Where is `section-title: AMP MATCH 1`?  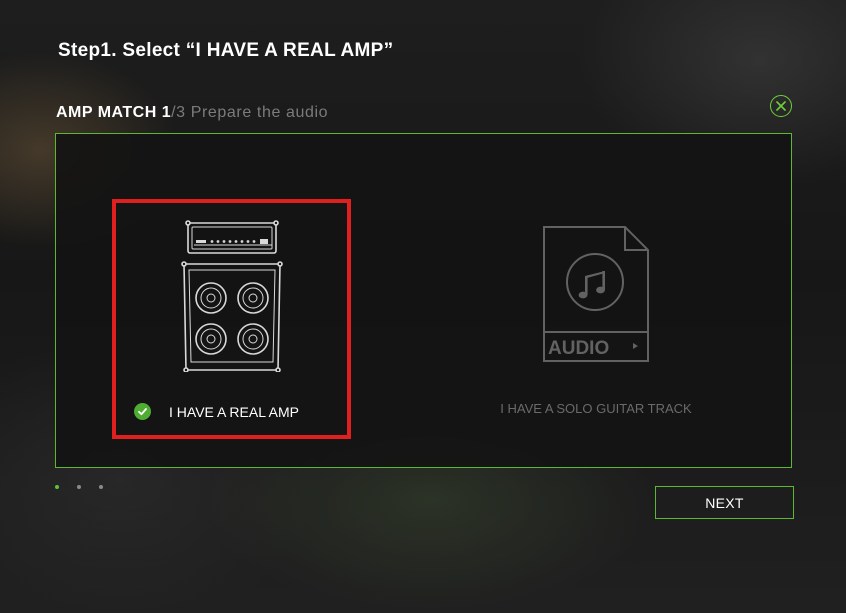 section-title: AMP MATCH 1 is located at coordinates (114, 112).